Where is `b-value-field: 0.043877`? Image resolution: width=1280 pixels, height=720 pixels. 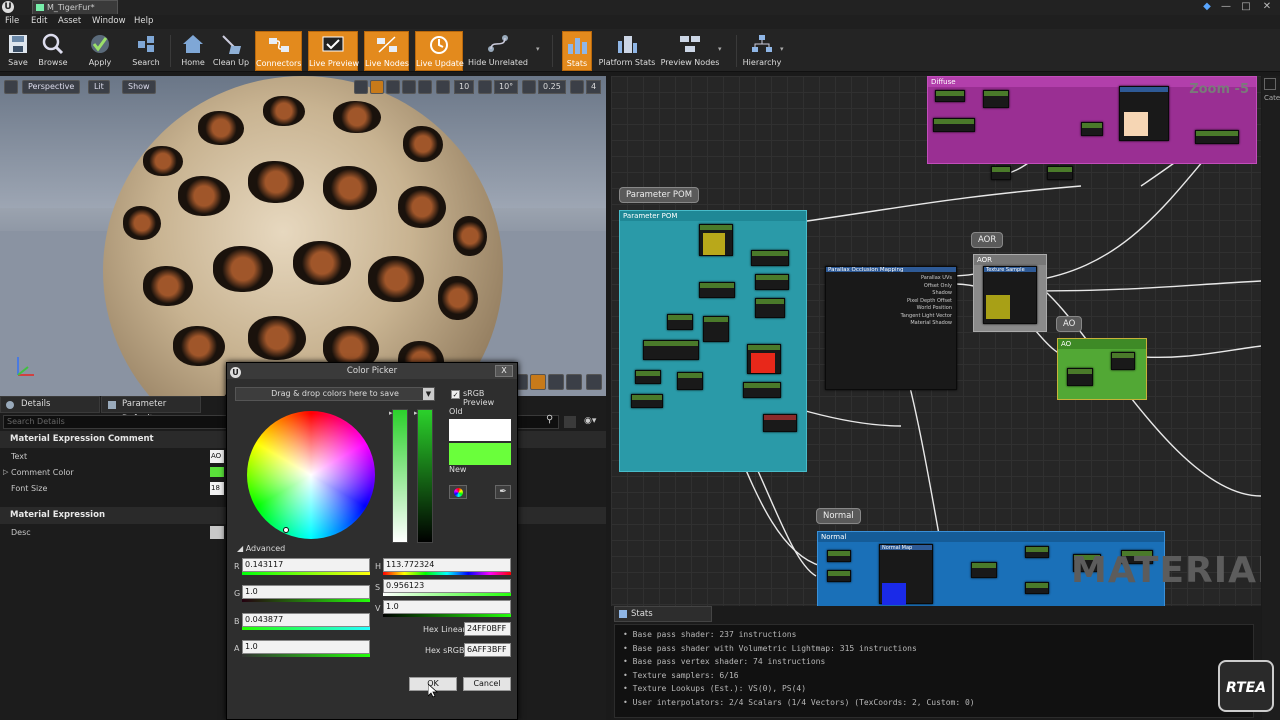 b-value-field: 0.043877 is located at coordinates (306, 620).